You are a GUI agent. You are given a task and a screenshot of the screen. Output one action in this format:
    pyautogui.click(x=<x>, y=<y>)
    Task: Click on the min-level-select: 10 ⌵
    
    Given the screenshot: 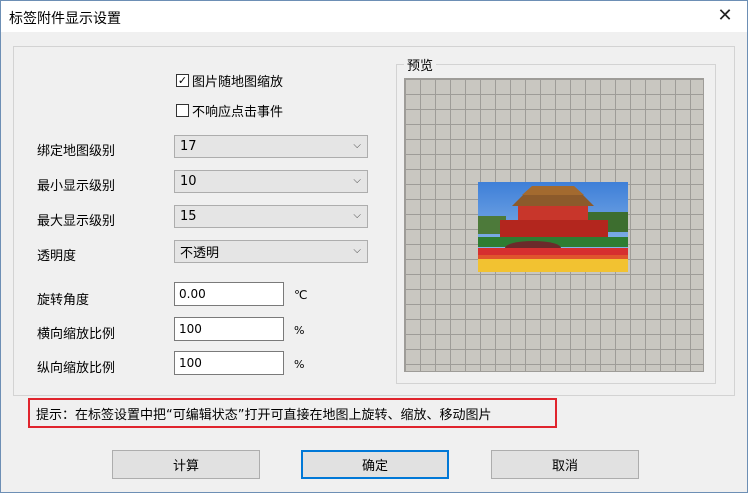 What is the action you would take?
    pyautogui.click(x=271, y=181)
    